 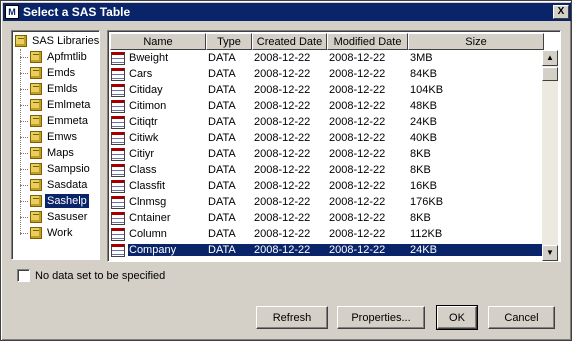 What do you see at coordinates (50, 89) in the screenshot?
I see `tree-item-emlds: Emlds` at bounding box center [50, 89].